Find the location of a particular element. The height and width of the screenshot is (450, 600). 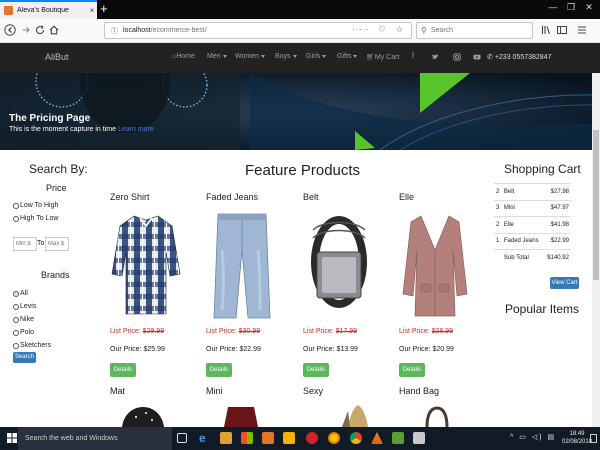

page-actions-icon: ··· ♡ ☆ is located at coordinates (379, 29).